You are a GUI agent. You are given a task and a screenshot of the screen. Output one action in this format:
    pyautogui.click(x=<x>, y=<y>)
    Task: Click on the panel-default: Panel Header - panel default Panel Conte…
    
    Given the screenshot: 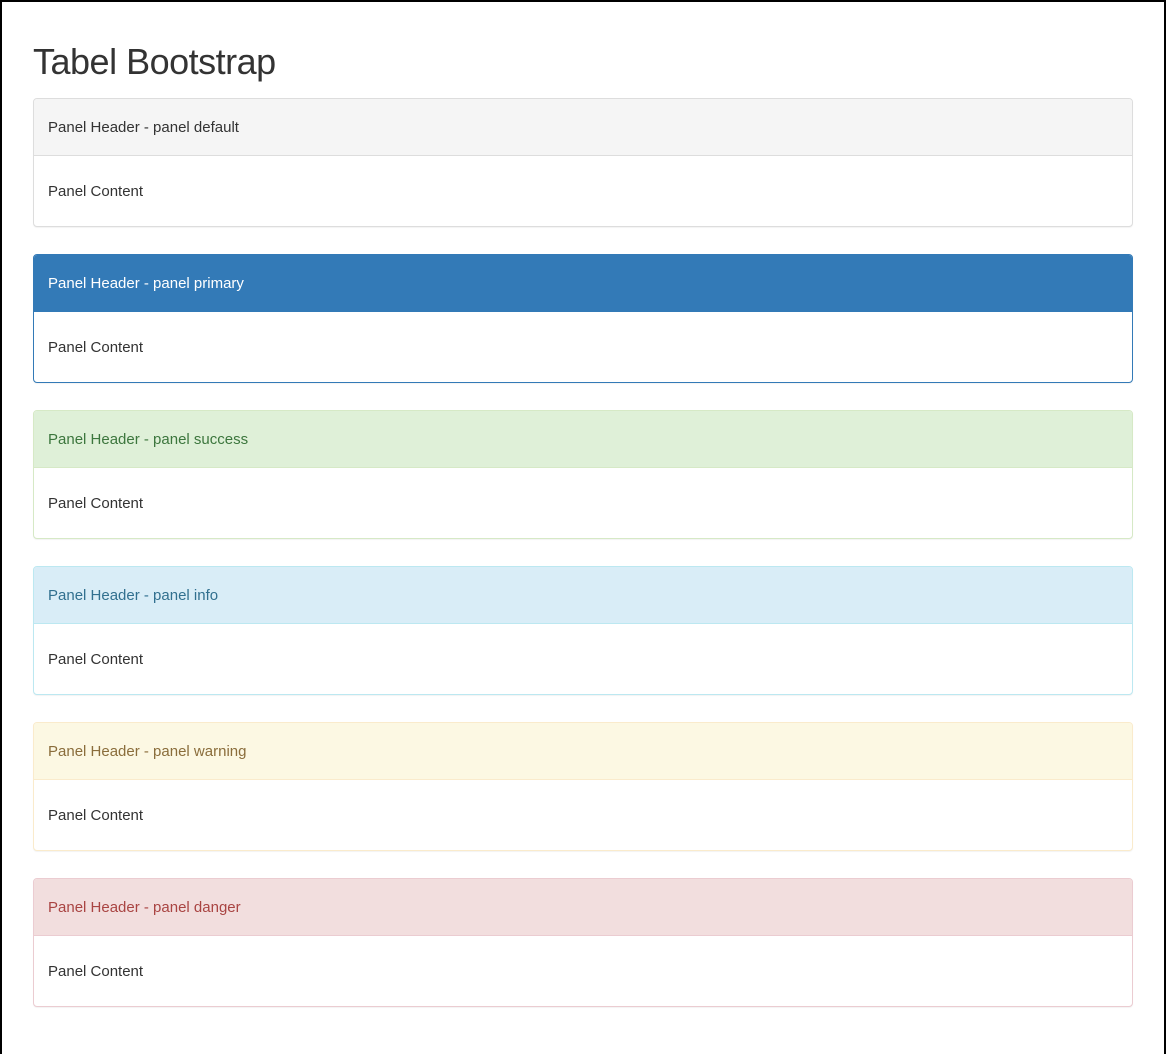 What is the action you would take?
    pyautogui.click(x=583, y=162)
    